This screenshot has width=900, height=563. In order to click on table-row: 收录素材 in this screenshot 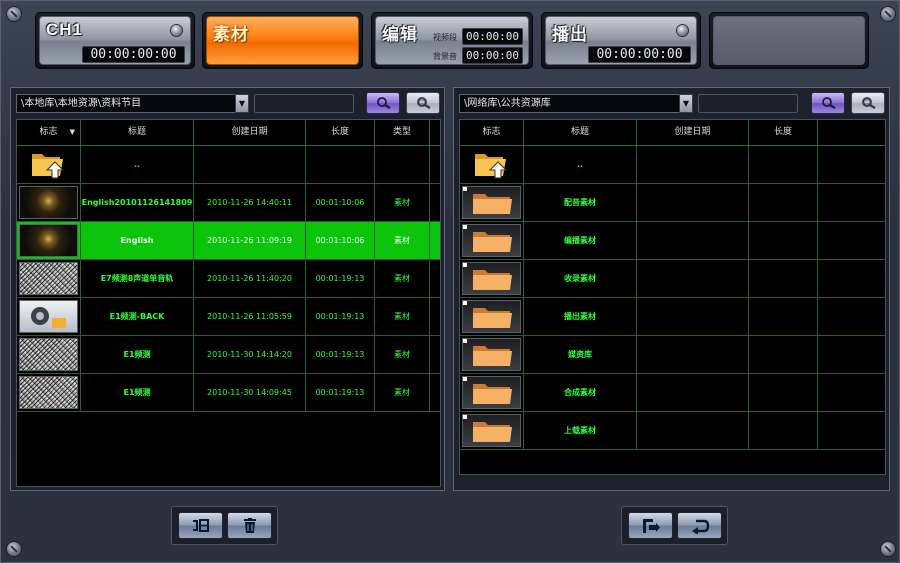, I will do `click(672, 279)`.